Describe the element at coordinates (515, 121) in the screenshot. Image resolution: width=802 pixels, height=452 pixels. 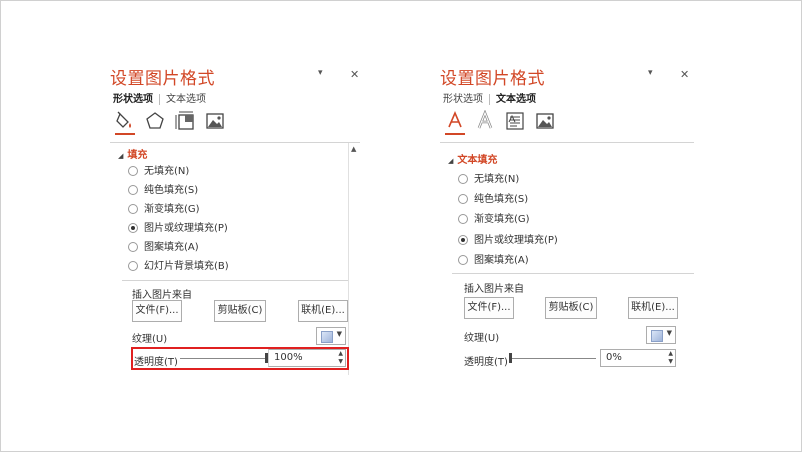
I see `text-box-icon` at that location.